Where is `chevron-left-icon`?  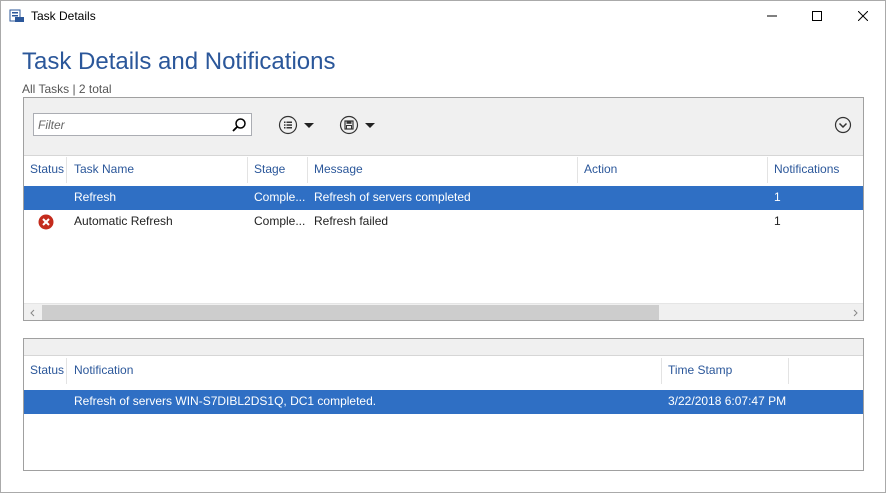
chevron-left-icon is located at coordinates (31, 312).